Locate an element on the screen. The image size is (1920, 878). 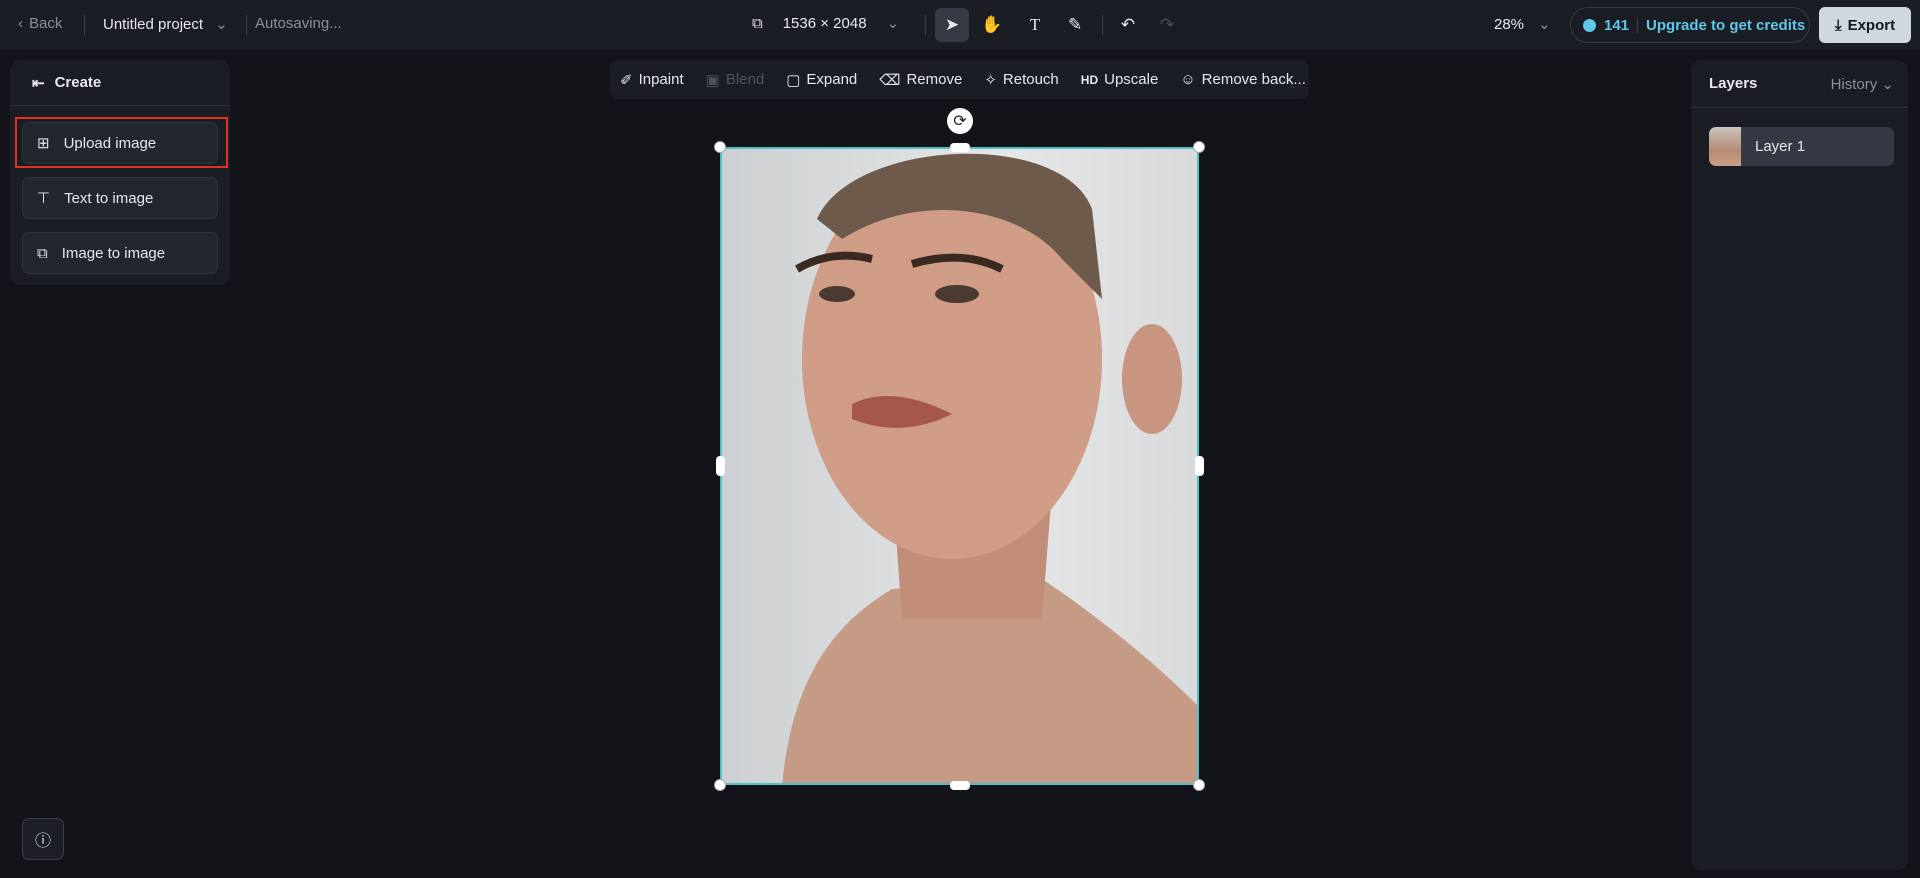
resize-icon: ⧉ is located at coordinates (757, 23).